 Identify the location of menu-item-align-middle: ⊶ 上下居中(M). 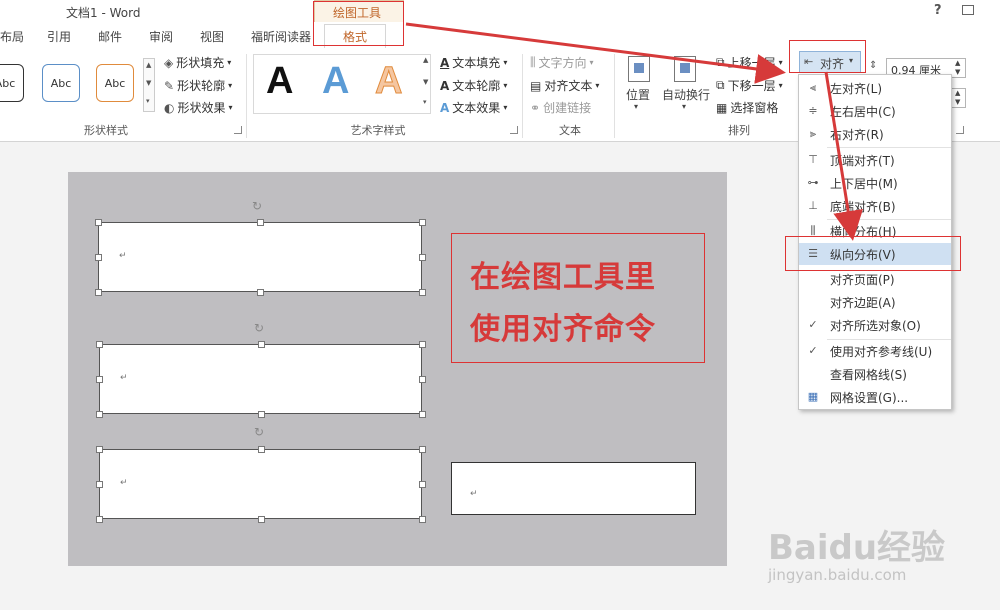
(875, 183).